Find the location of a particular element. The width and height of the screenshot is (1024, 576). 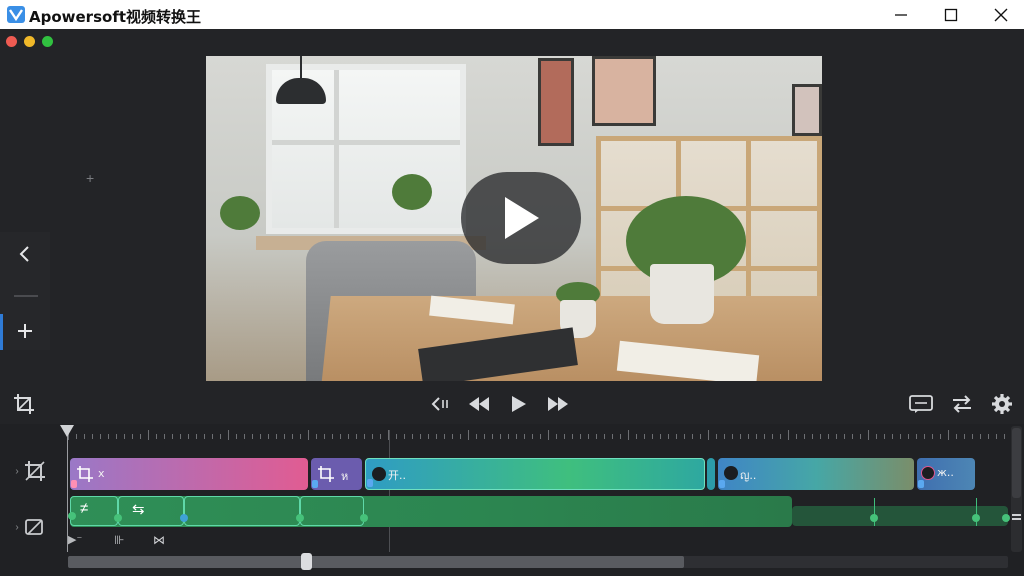

rewind-button is located at coordinates (479, 404).